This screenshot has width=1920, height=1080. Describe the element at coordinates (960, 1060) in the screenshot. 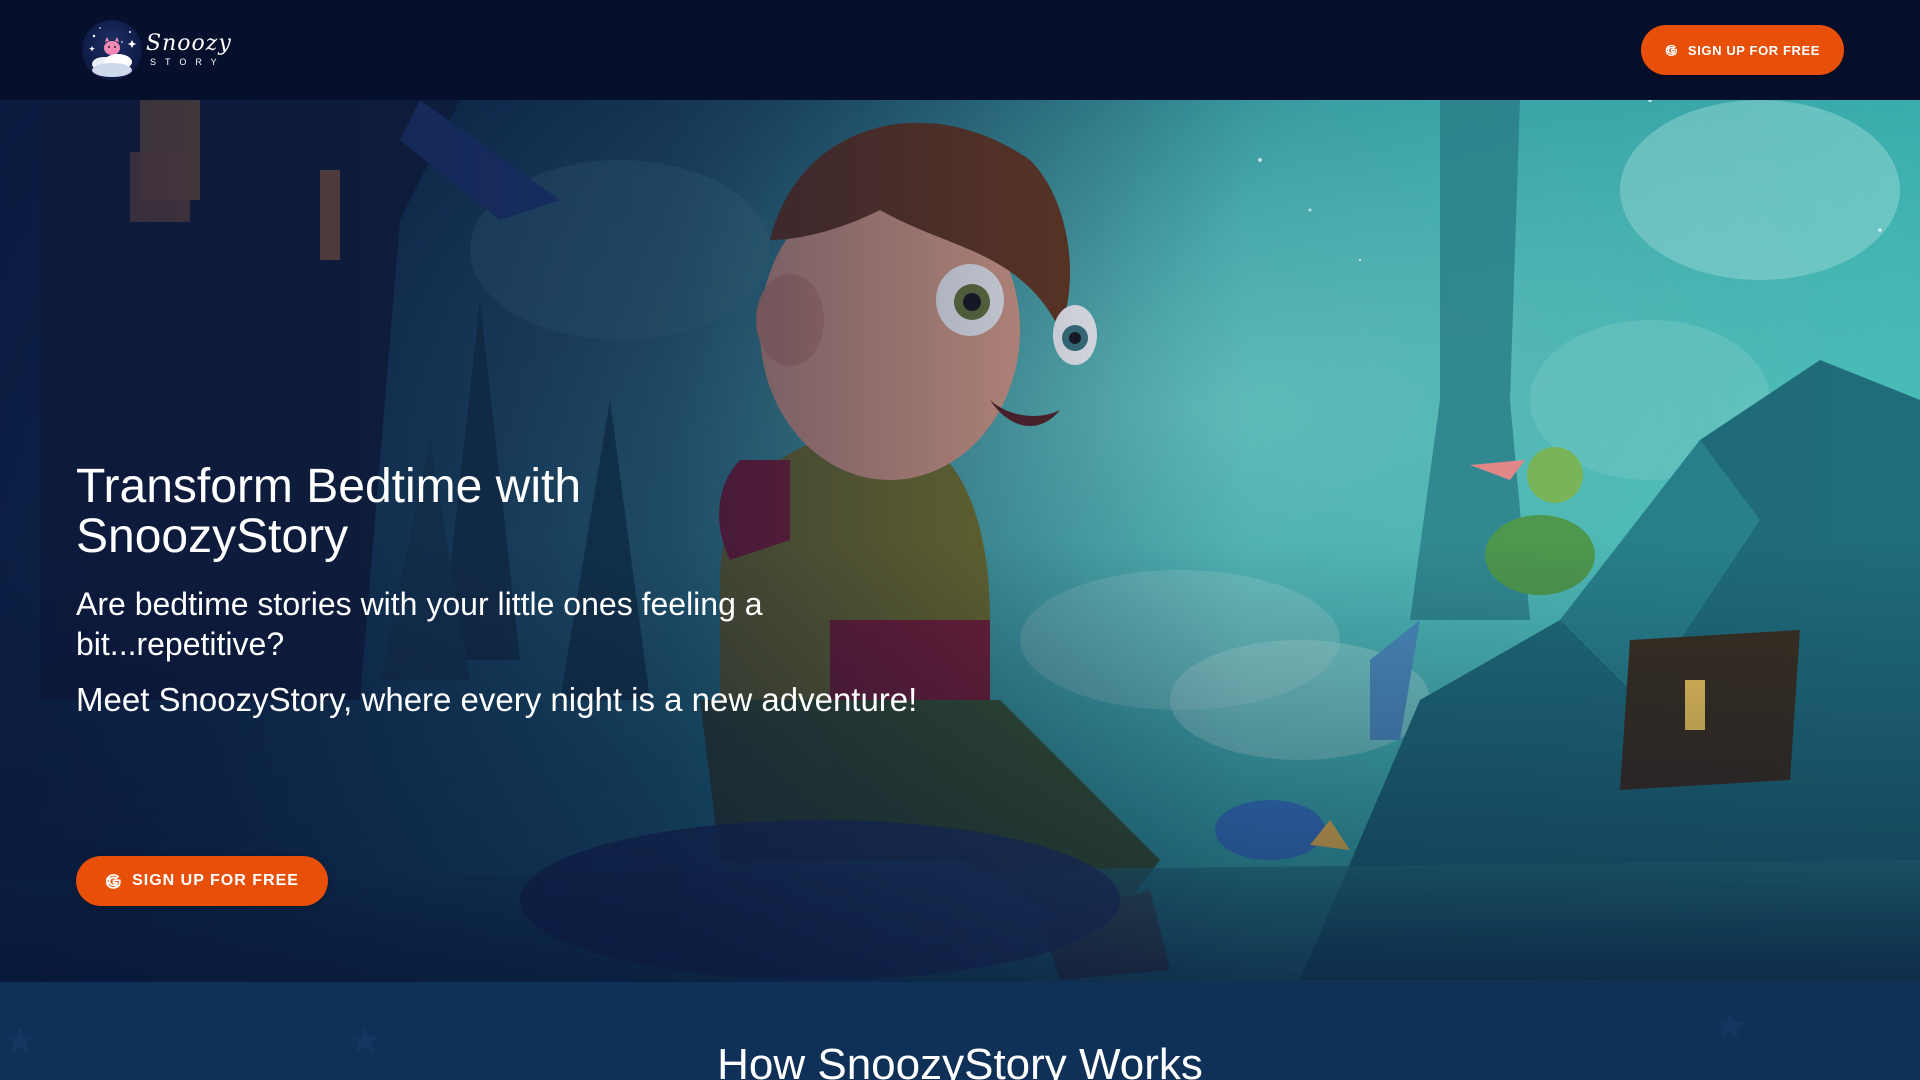

I see `how-it-works-title: How SnoozyStory Works` at that location.